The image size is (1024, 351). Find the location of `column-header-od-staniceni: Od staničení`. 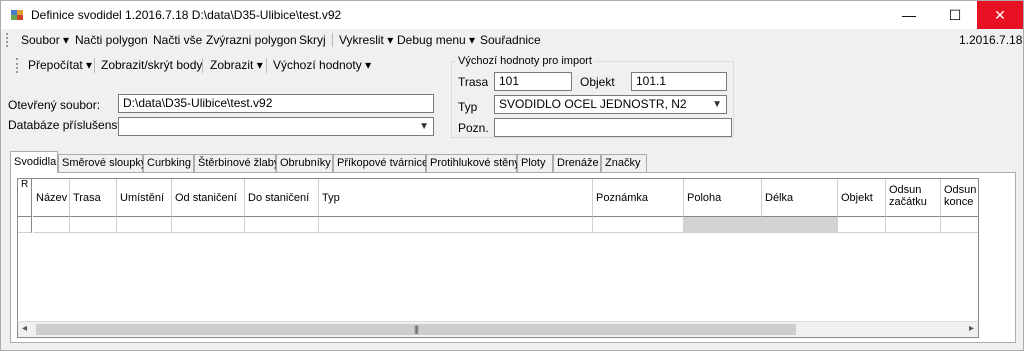

column-header-od-staniceni: Od staničení is located at coordinates (208, 198).